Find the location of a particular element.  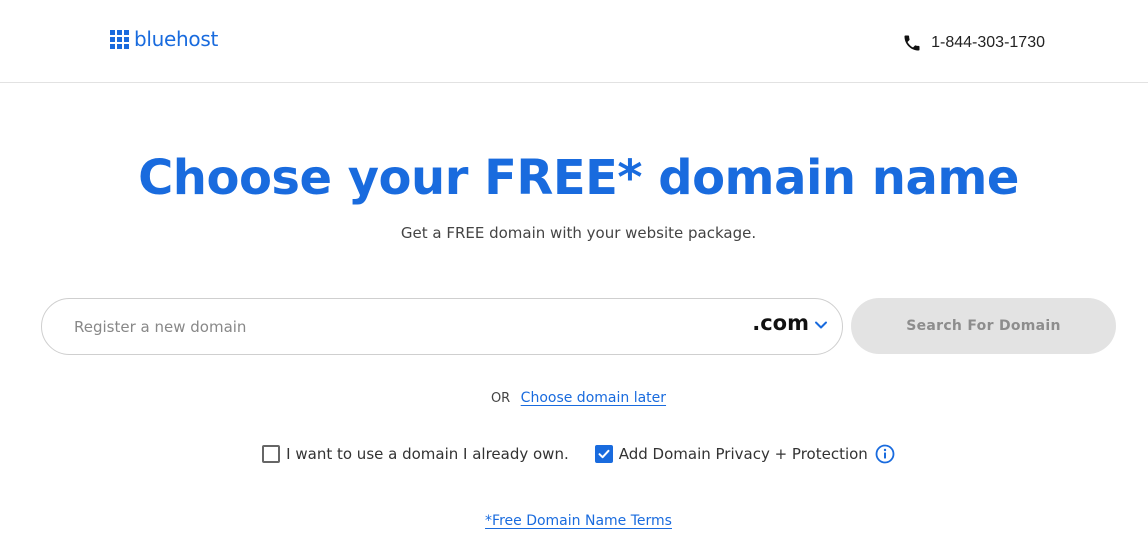

or-label: OR is located at coordinates (500, 398).